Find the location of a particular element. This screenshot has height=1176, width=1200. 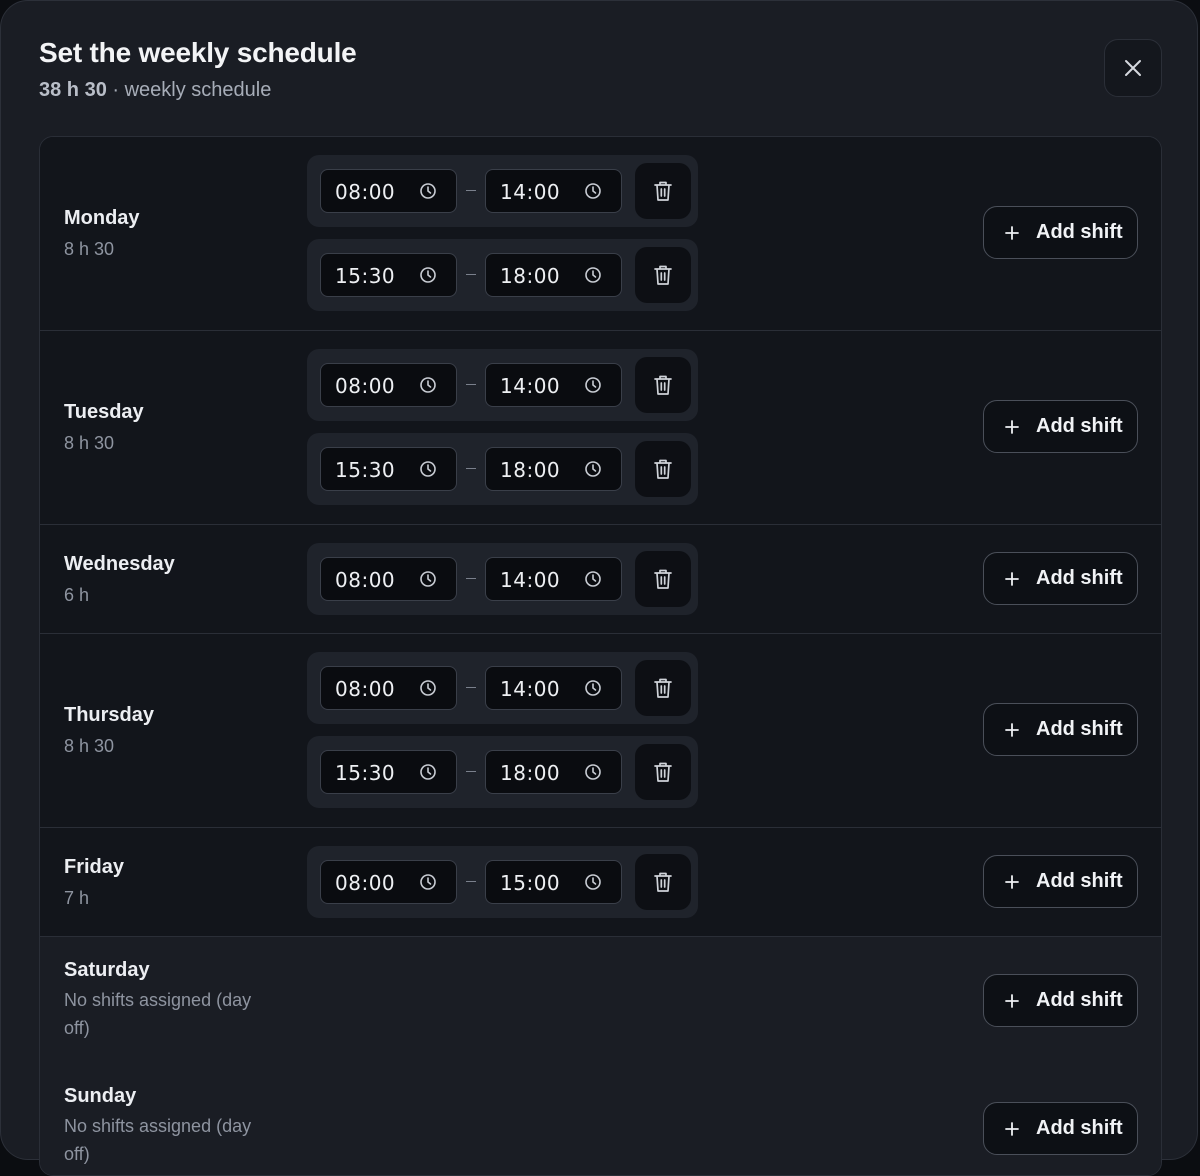

day-total: No shifts assigned (day off) is located at coordinates (158, 1140).